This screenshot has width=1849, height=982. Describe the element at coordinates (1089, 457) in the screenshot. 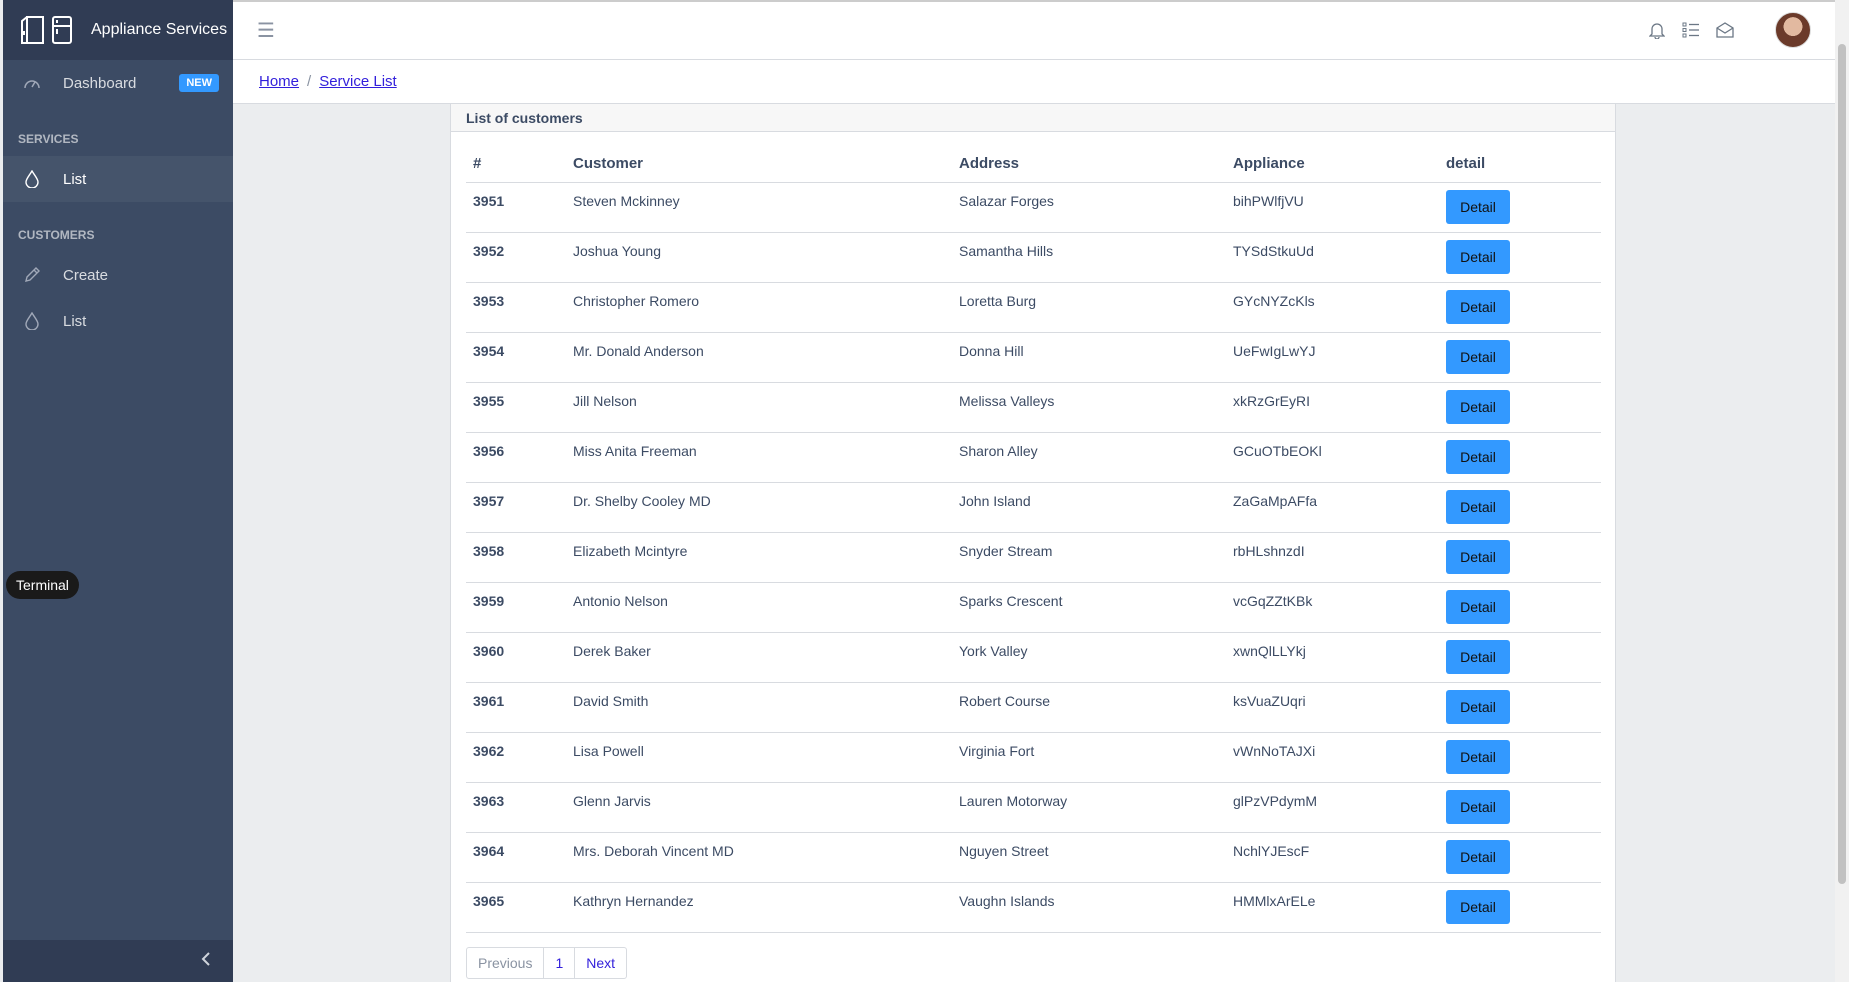

I see `row-address: Sharon Alley` at that location.